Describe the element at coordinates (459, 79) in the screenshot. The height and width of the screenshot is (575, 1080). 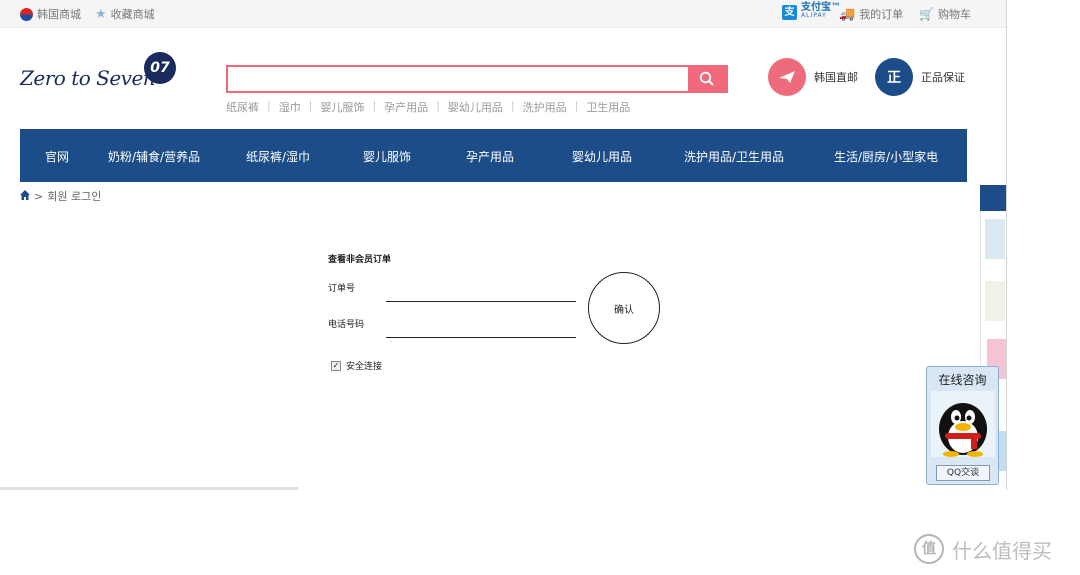
I see `search-input` at that location.